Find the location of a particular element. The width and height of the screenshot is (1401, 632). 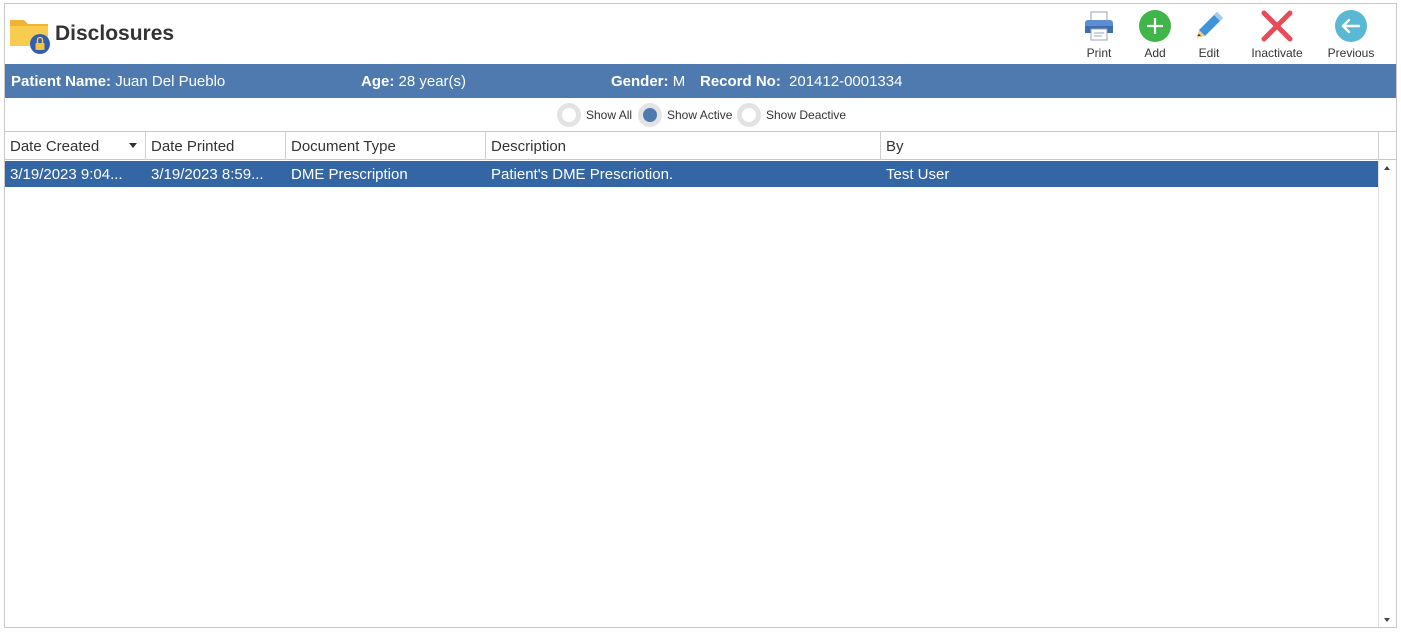

column-date-created: Date Created is located at coordinates (75, 146).